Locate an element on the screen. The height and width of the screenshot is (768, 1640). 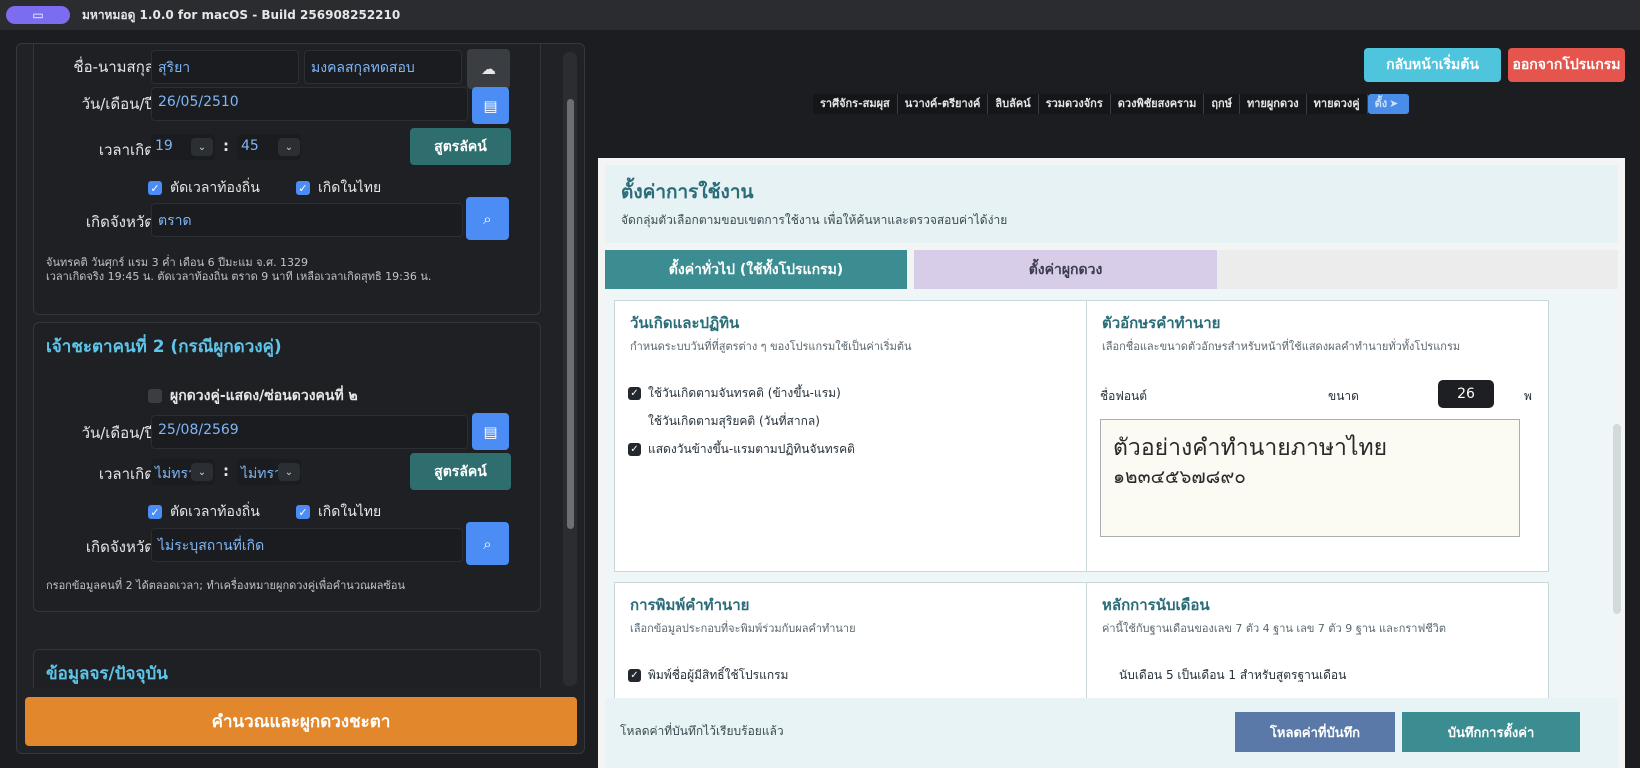
tab-general-settings: ตั้งค่าทั่วไป (ใช้ทั้งโปรแกรม) is located at coordinates (756, 269).